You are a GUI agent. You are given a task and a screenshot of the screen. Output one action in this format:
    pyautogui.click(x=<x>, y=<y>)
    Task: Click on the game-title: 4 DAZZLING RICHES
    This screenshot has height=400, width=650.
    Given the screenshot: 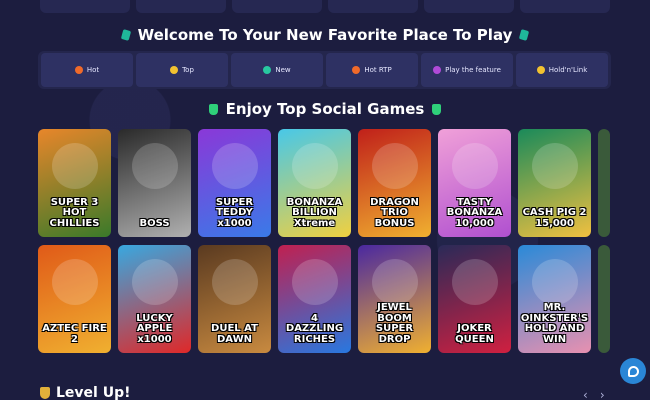 What is the action you would take?
    pyautogui.click(x=314, y=328)
    